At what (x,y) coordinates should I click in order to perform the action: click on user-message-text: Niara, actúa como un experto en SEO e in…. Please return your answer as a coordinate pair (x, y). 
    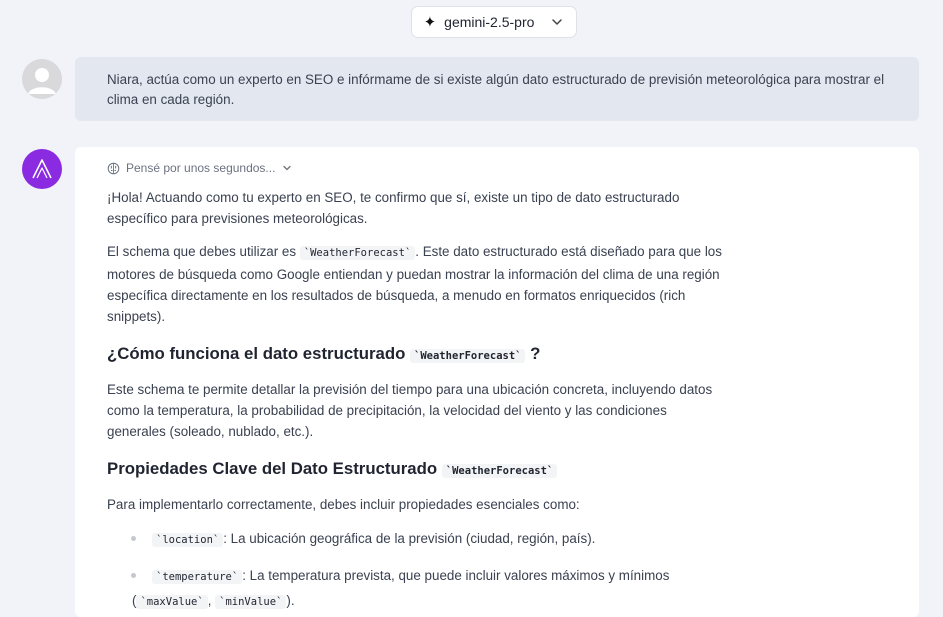
    Looking at the image, I should click on (496, 89).